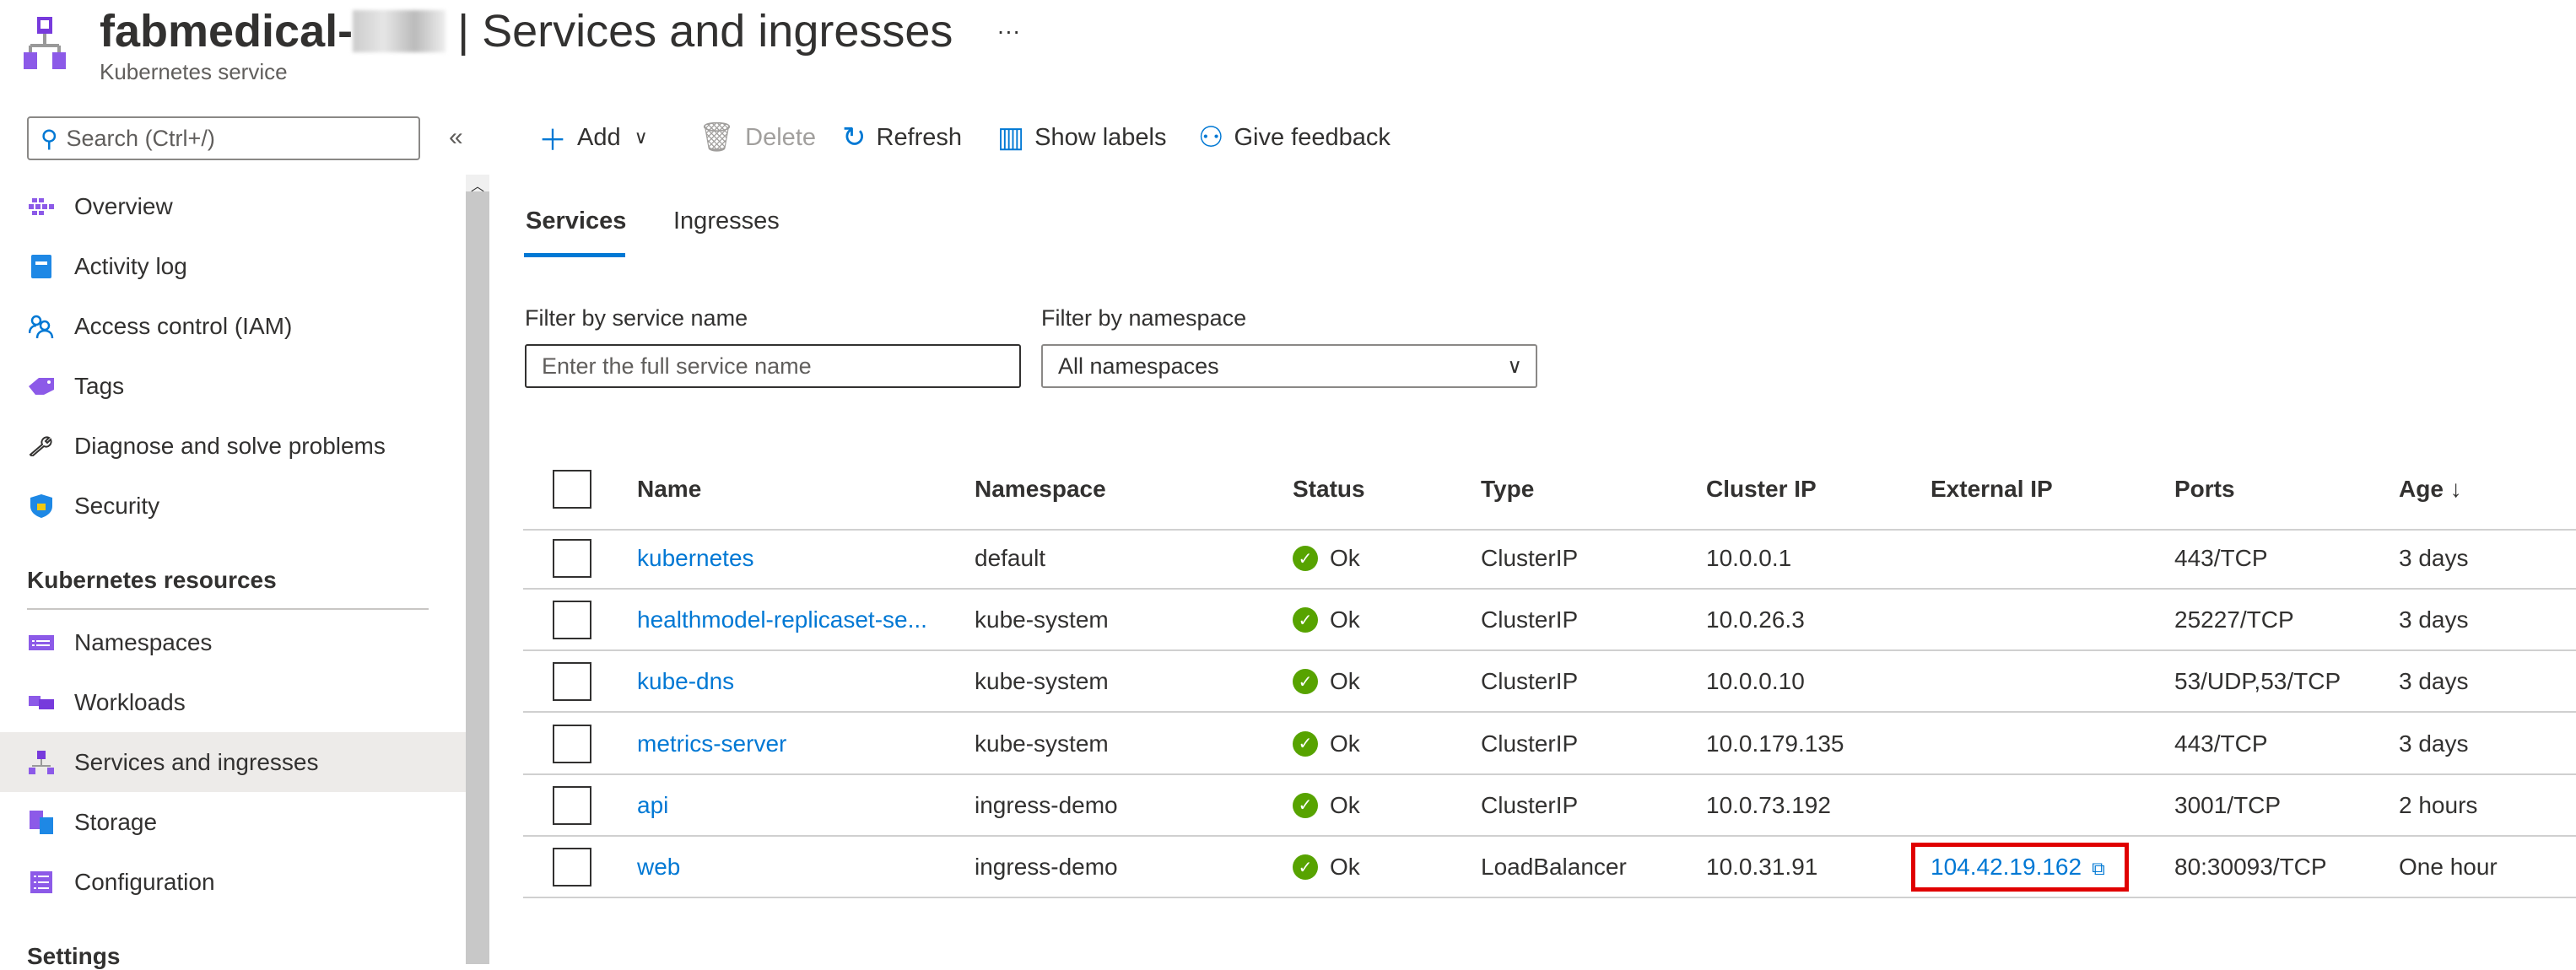 The height and width of the screenshot is (970, 2576). Describe the element at coordinates (41, 446) in the screenshot. I see `wrench-icon` at that location.